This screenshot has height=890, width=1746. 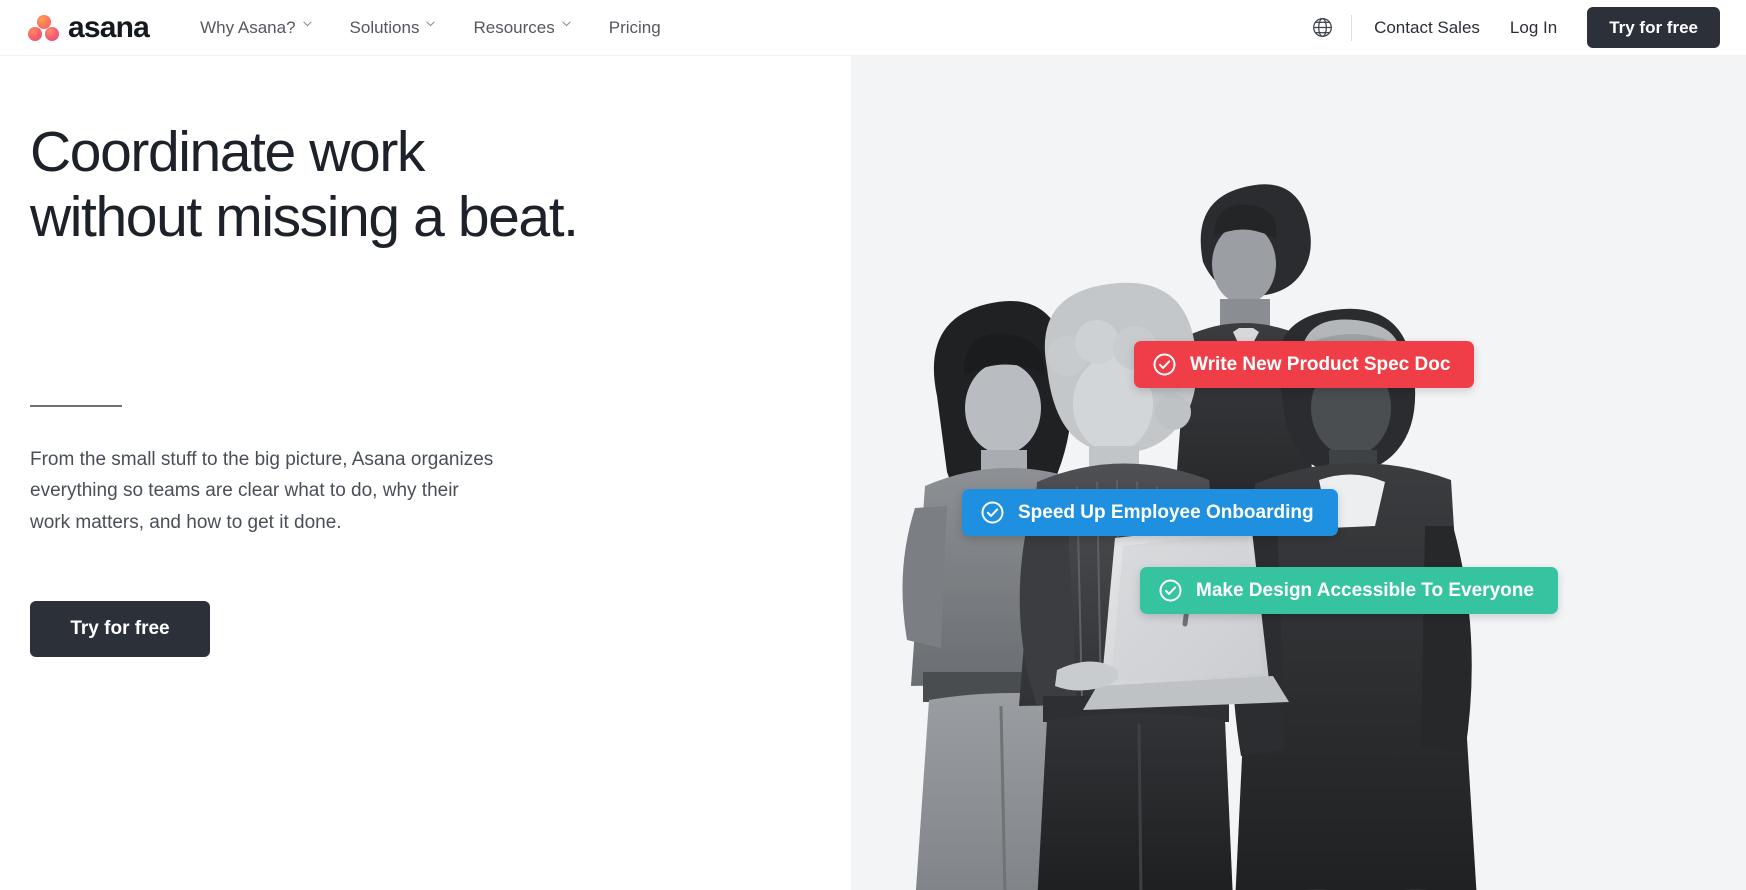 I want to click on task-pill-label: Make Design Accessible To Everyone, so click(x=1365, y=590).